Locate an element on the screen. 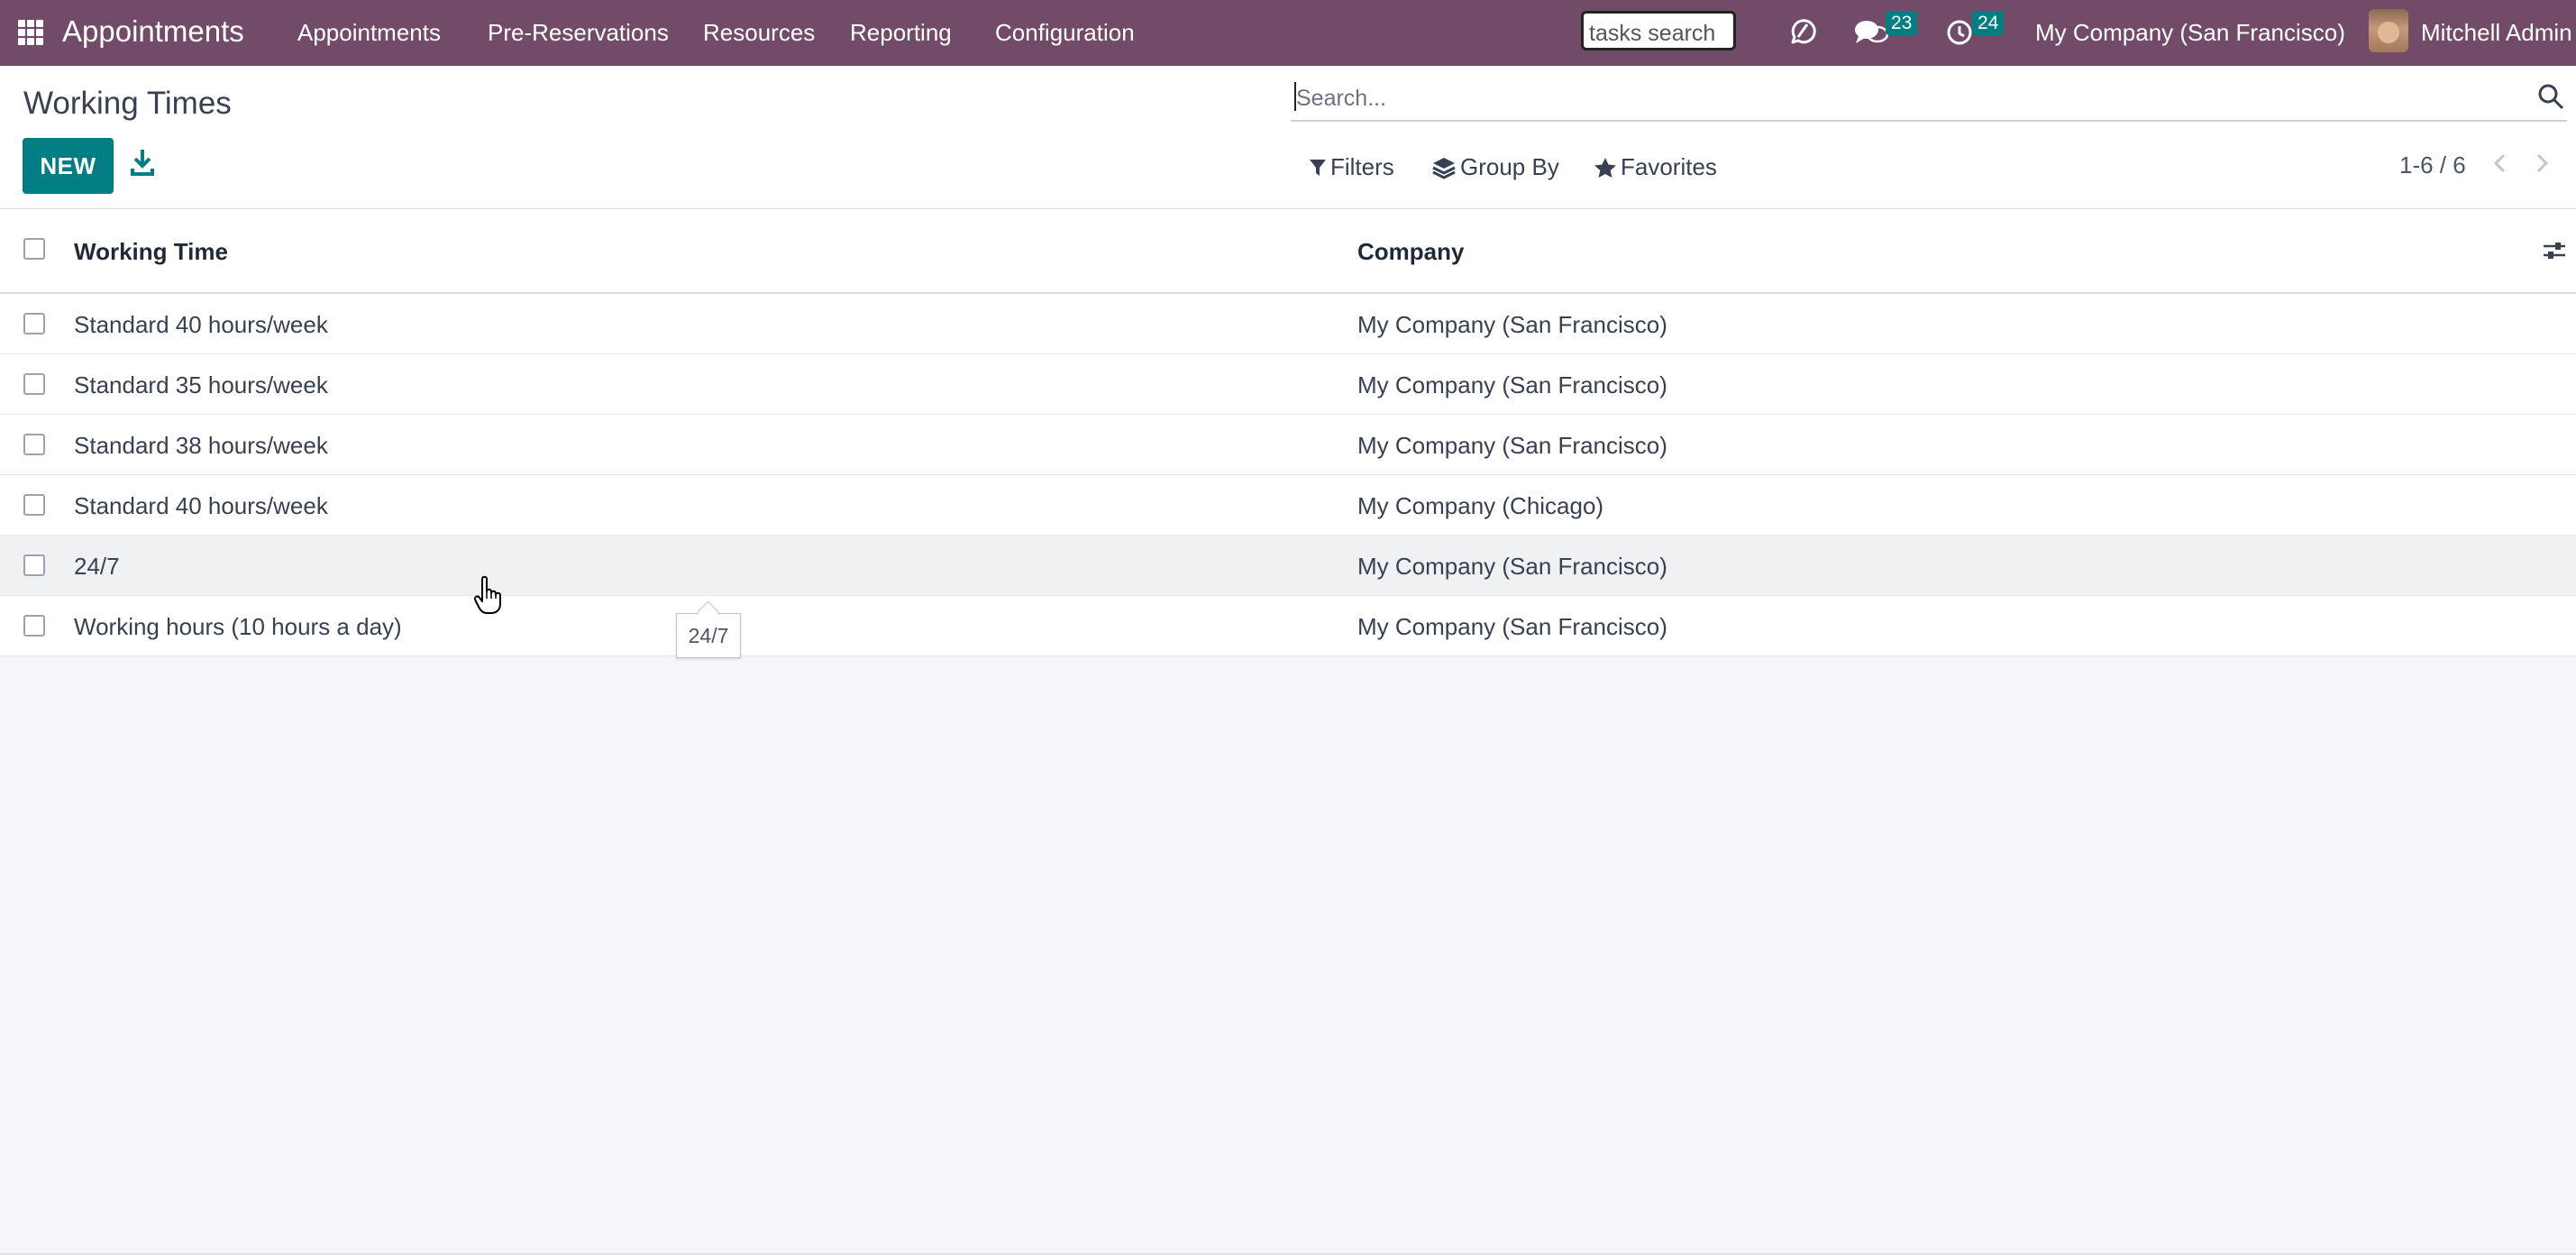 This screenshot has height=1255, width=2576. company-switcher: My Company (San Francisco) is located at coordinates (2190, 33).